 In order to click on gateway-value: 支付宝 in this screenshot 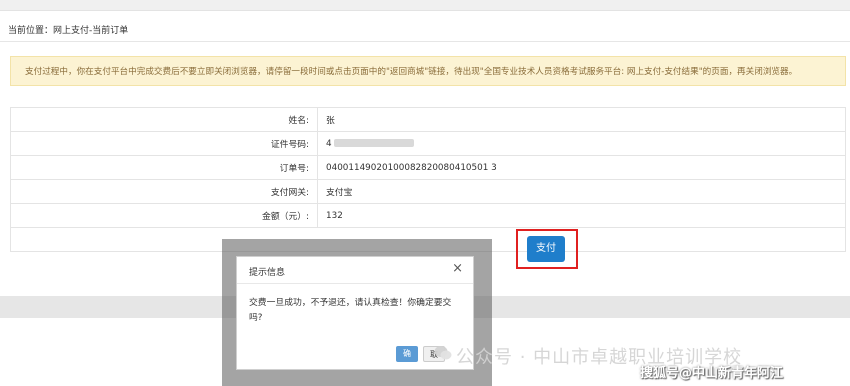, I will do `click(581, 191)`.